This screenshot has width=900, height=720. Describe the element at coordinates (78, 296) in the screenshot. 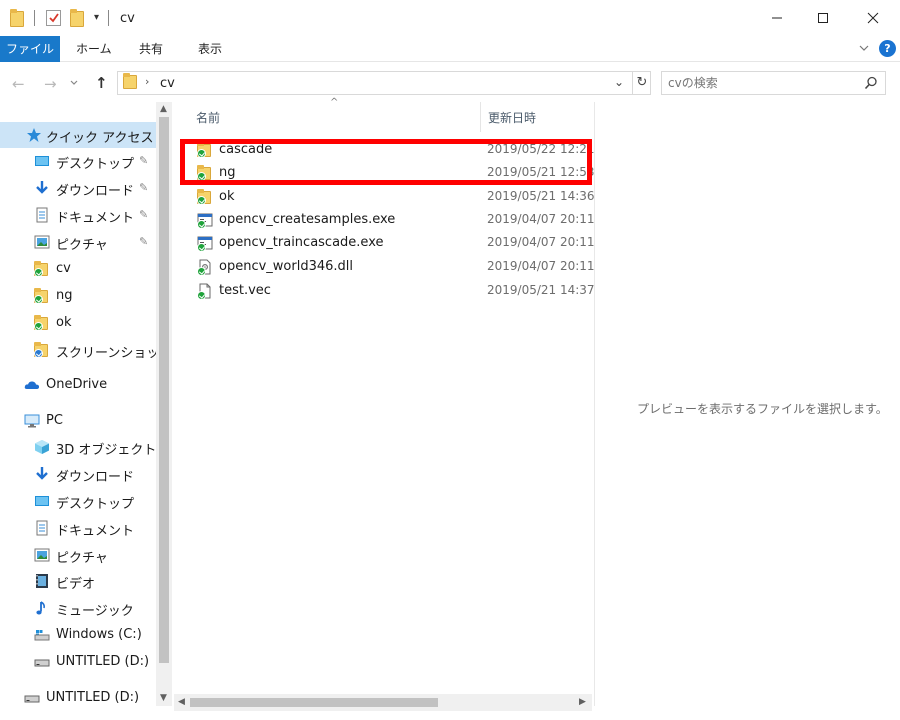

I see `sidebar-item-ng: ng` at that location.